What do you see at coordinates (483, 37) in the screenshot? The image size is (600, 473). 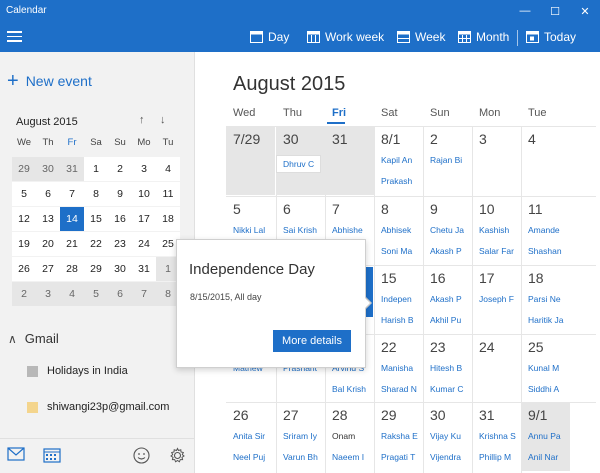 I see `month-view-button: Month` at bounding box center [483, 37].